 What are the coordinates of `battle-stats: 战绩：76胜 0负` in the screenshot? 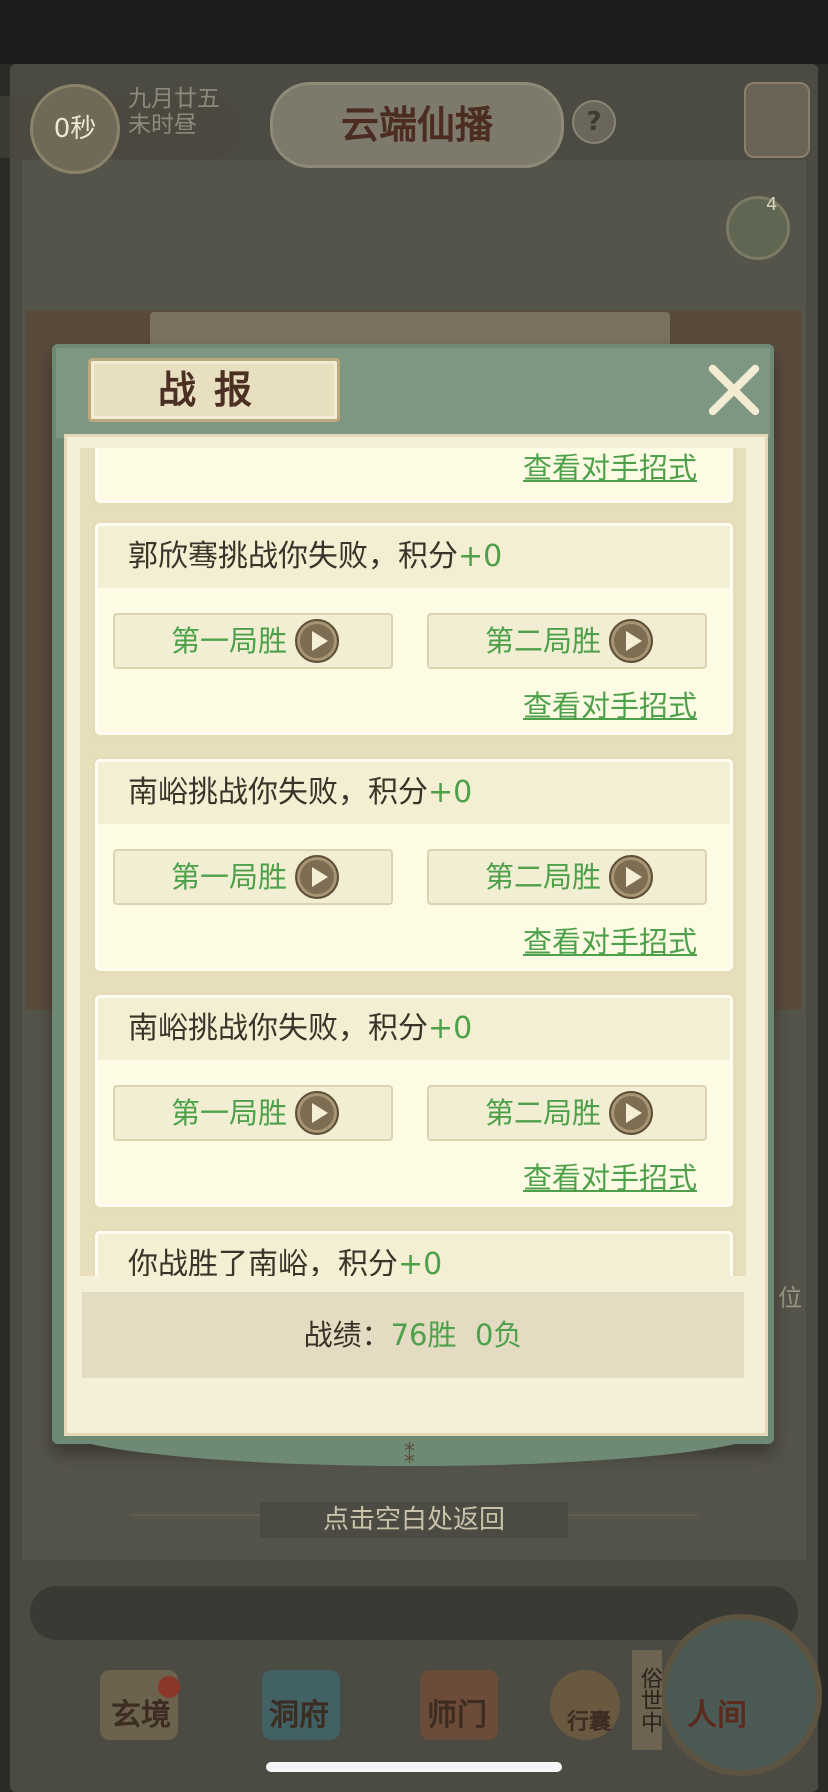 It's located at (413, 1335).